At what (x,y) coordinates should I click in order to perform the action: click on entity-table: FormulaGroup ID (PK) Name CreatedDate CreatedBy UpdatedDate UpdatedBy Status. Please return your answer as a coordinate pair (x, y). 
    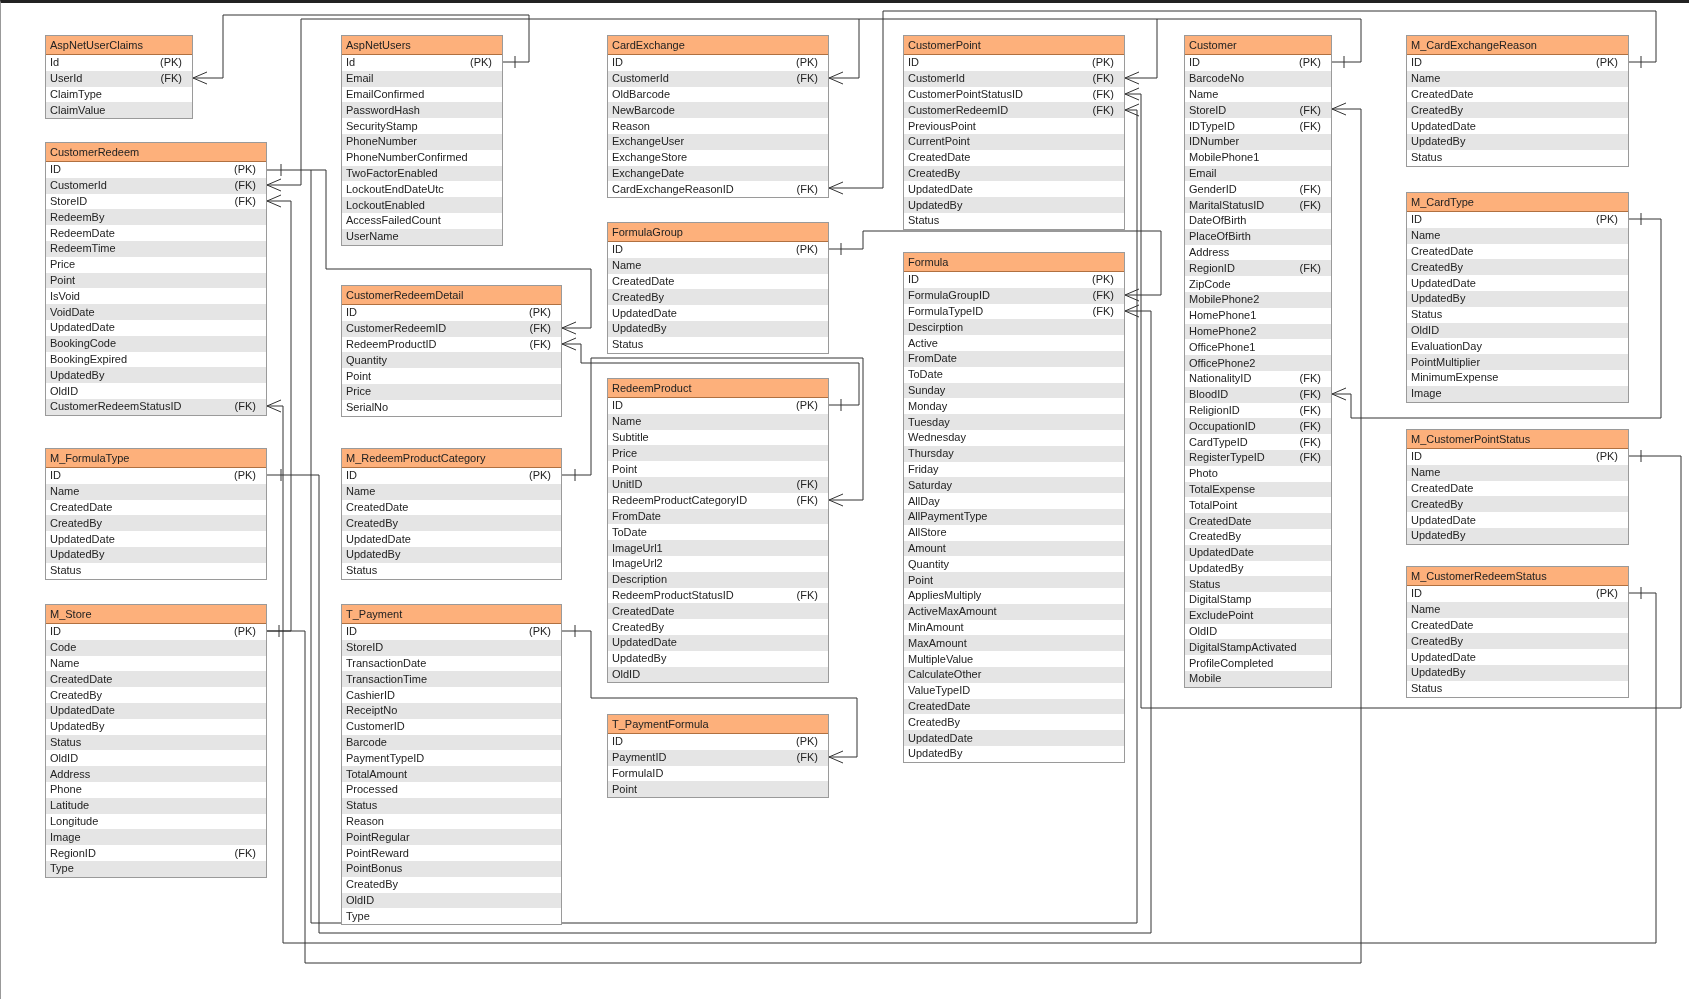
    Looking at the image, I should click on (718, 288).